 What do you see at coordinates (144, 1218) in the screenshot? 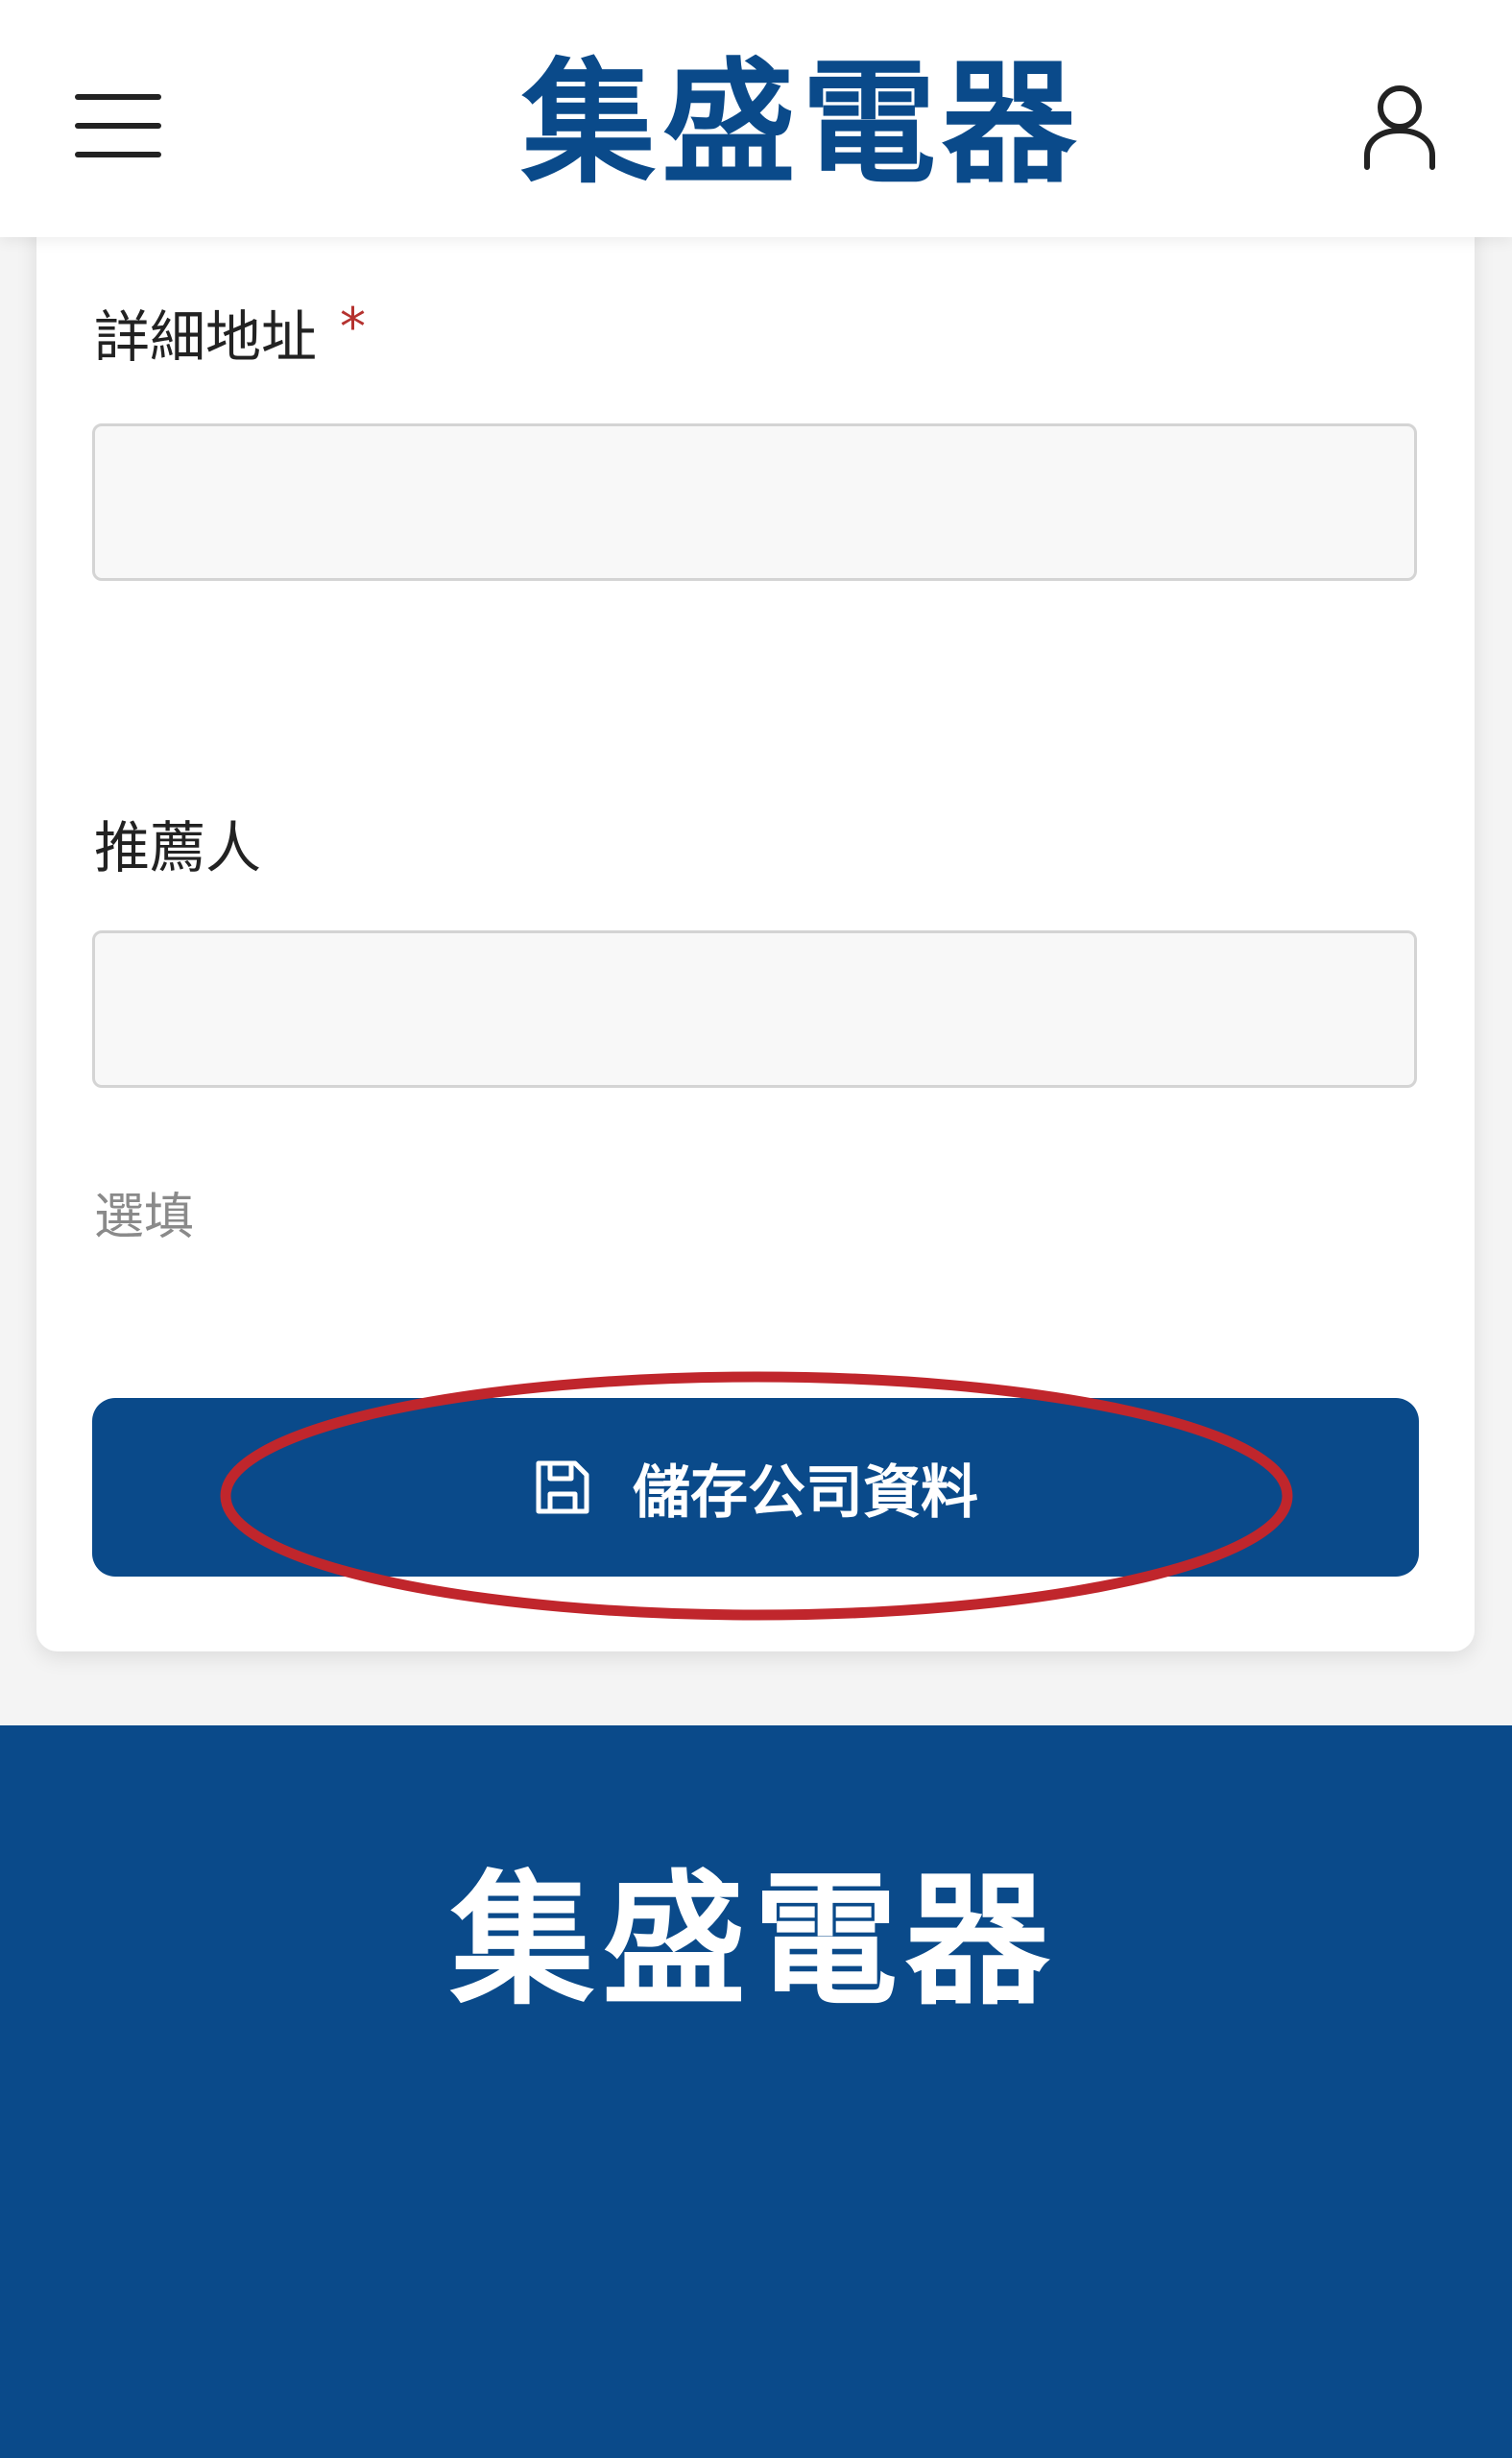
I see `referrer-hint: 選填` at bounding box center [144, 1218].